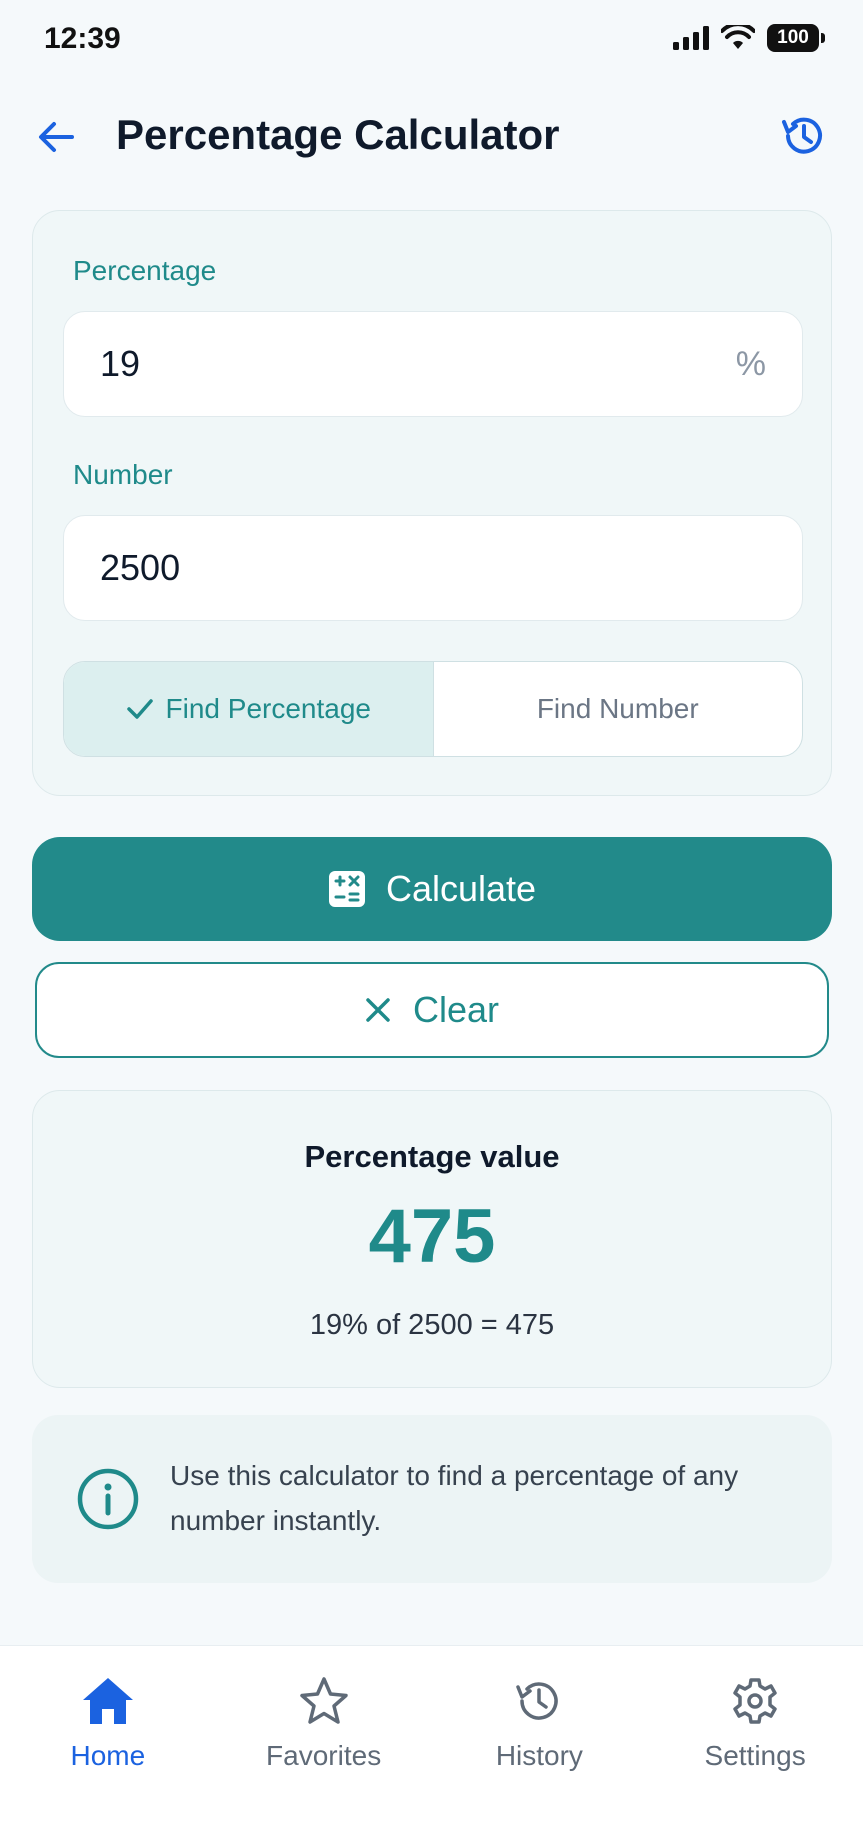 The image size is (863, 1823). Describe the element at coordinates (755, 1734) in the screenshot. I see `tab-settings: Settings` at that location.